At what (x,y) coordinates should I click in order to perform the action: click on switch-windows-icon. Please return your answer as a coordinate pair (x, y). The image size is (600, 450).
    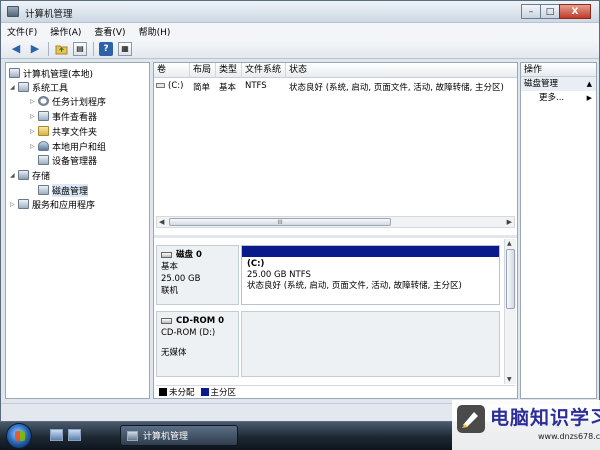
    Looking at the image, I should click on (74, 435).